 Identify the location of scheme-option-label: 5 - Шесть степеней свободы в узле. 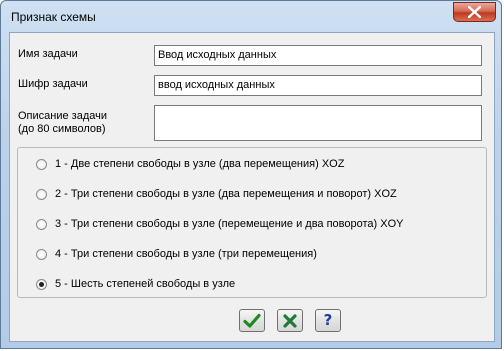
(145, 284).